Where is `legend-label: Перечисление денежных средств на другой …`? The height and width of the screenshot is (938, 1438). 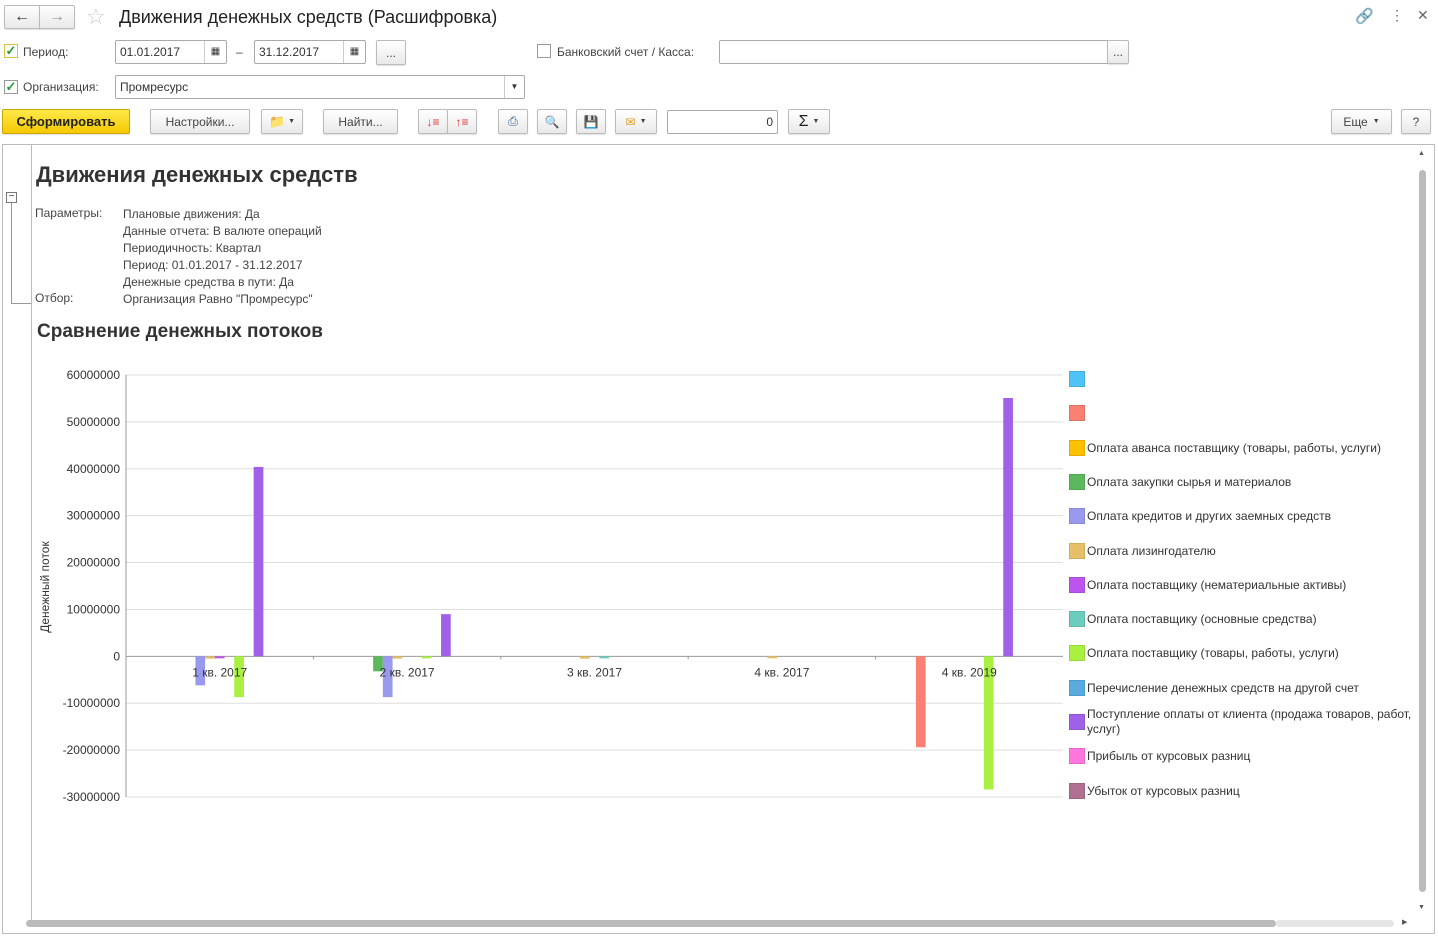 legend-label: Перечисление денежных средств на другой … is located at coordinates (1223, 687).